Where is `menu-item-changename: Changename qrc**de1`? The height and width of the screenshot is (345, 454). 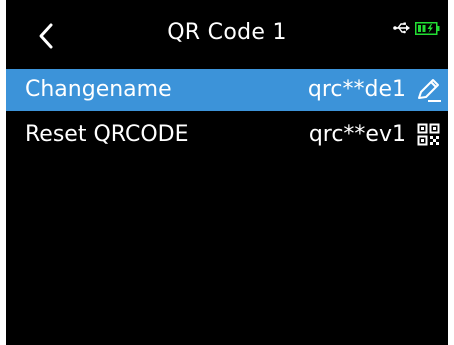
menu-item-changename: Changename qrc**de1 is located at coordinates (227, 90).